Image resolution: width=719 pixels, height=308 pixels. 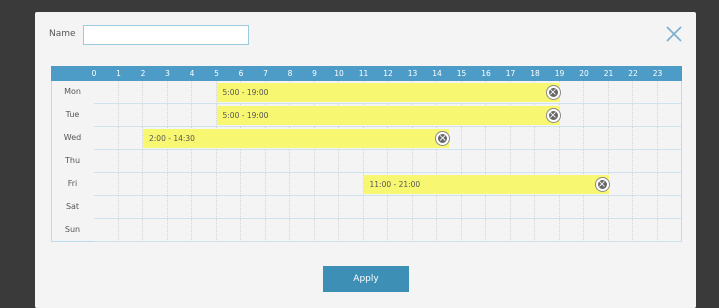 What do you see at coordinates (486, 184) in the screenshot?
I see `schedule-bar: 11:00 - 21:00` at bounding box center [486, 184].